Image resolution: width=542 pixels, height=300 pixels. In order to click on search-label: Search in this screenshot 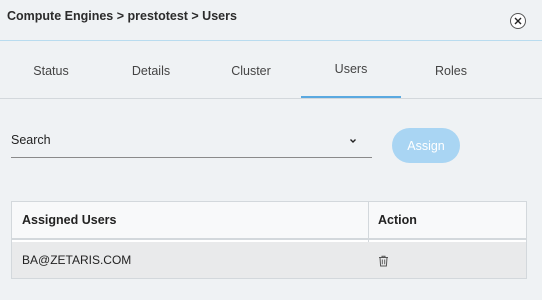, I will do `click(31, 140)`.